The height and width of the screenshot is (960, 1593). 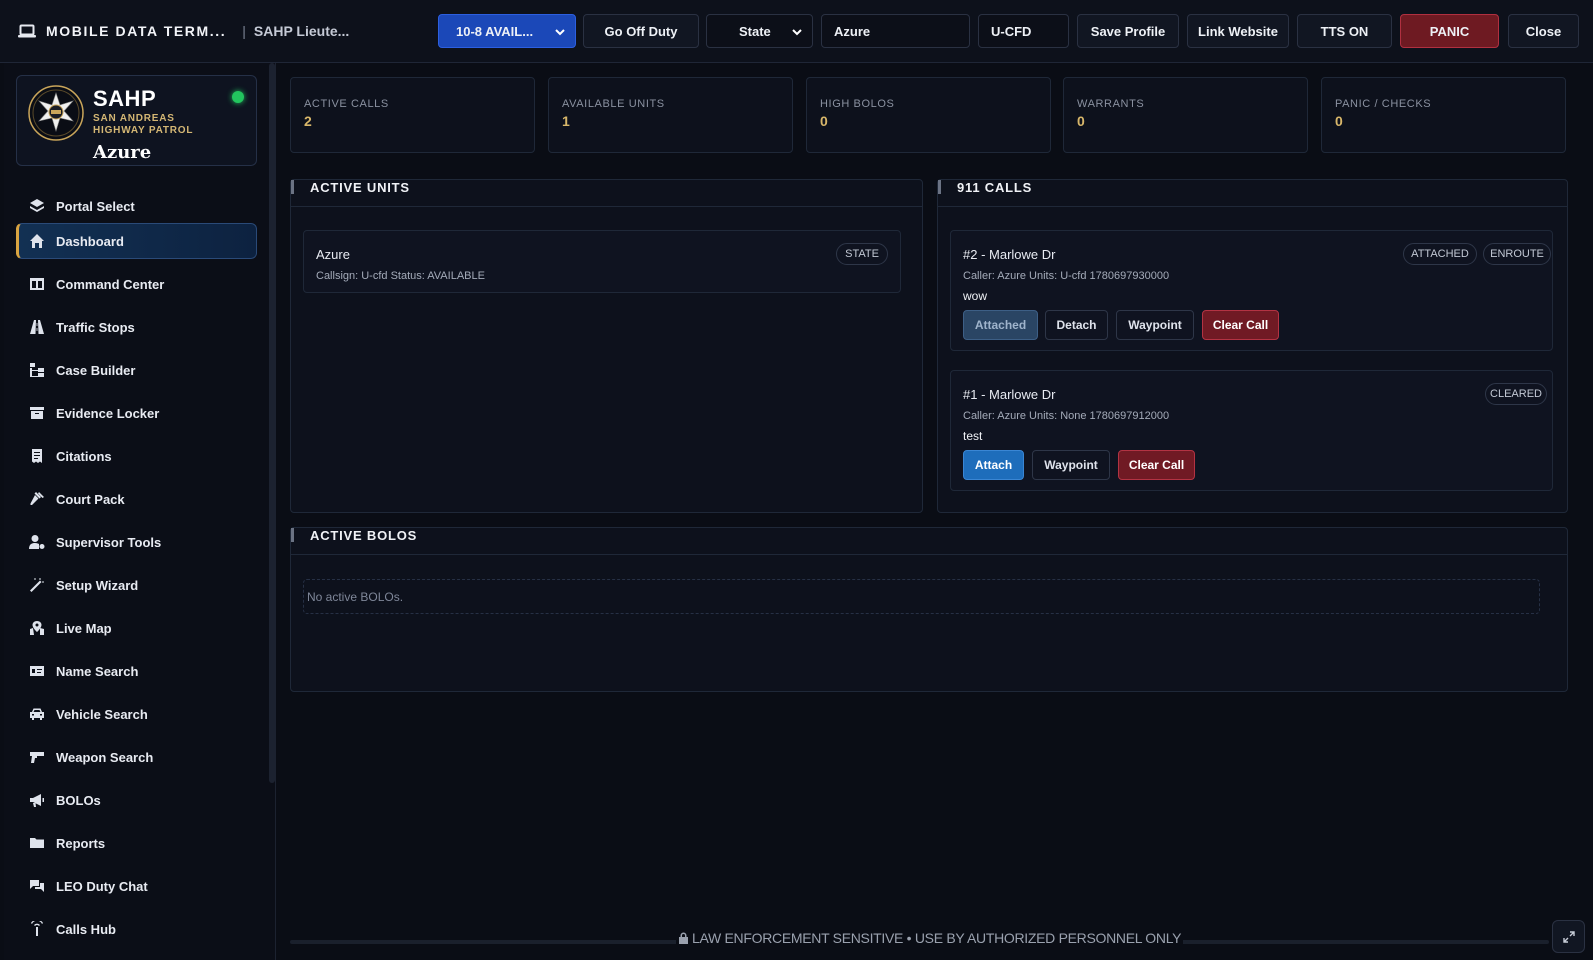 What do you see at coordinates (136, 206) in the screenshot?
I see `sidebar-item-portal-select: Portal Select` at bounding box center [136, 206].